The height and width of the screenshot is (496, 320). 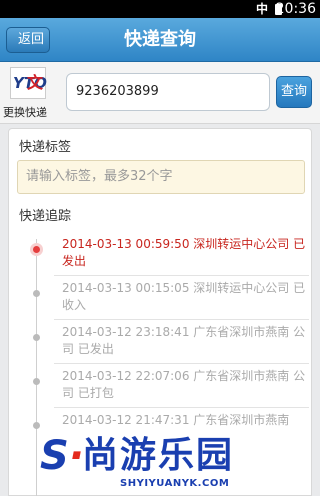 What do you see at coordinates (45, 147) in the screenshot?
I see `tag-section-label: 快递标签` at bounding box center [45, 147].